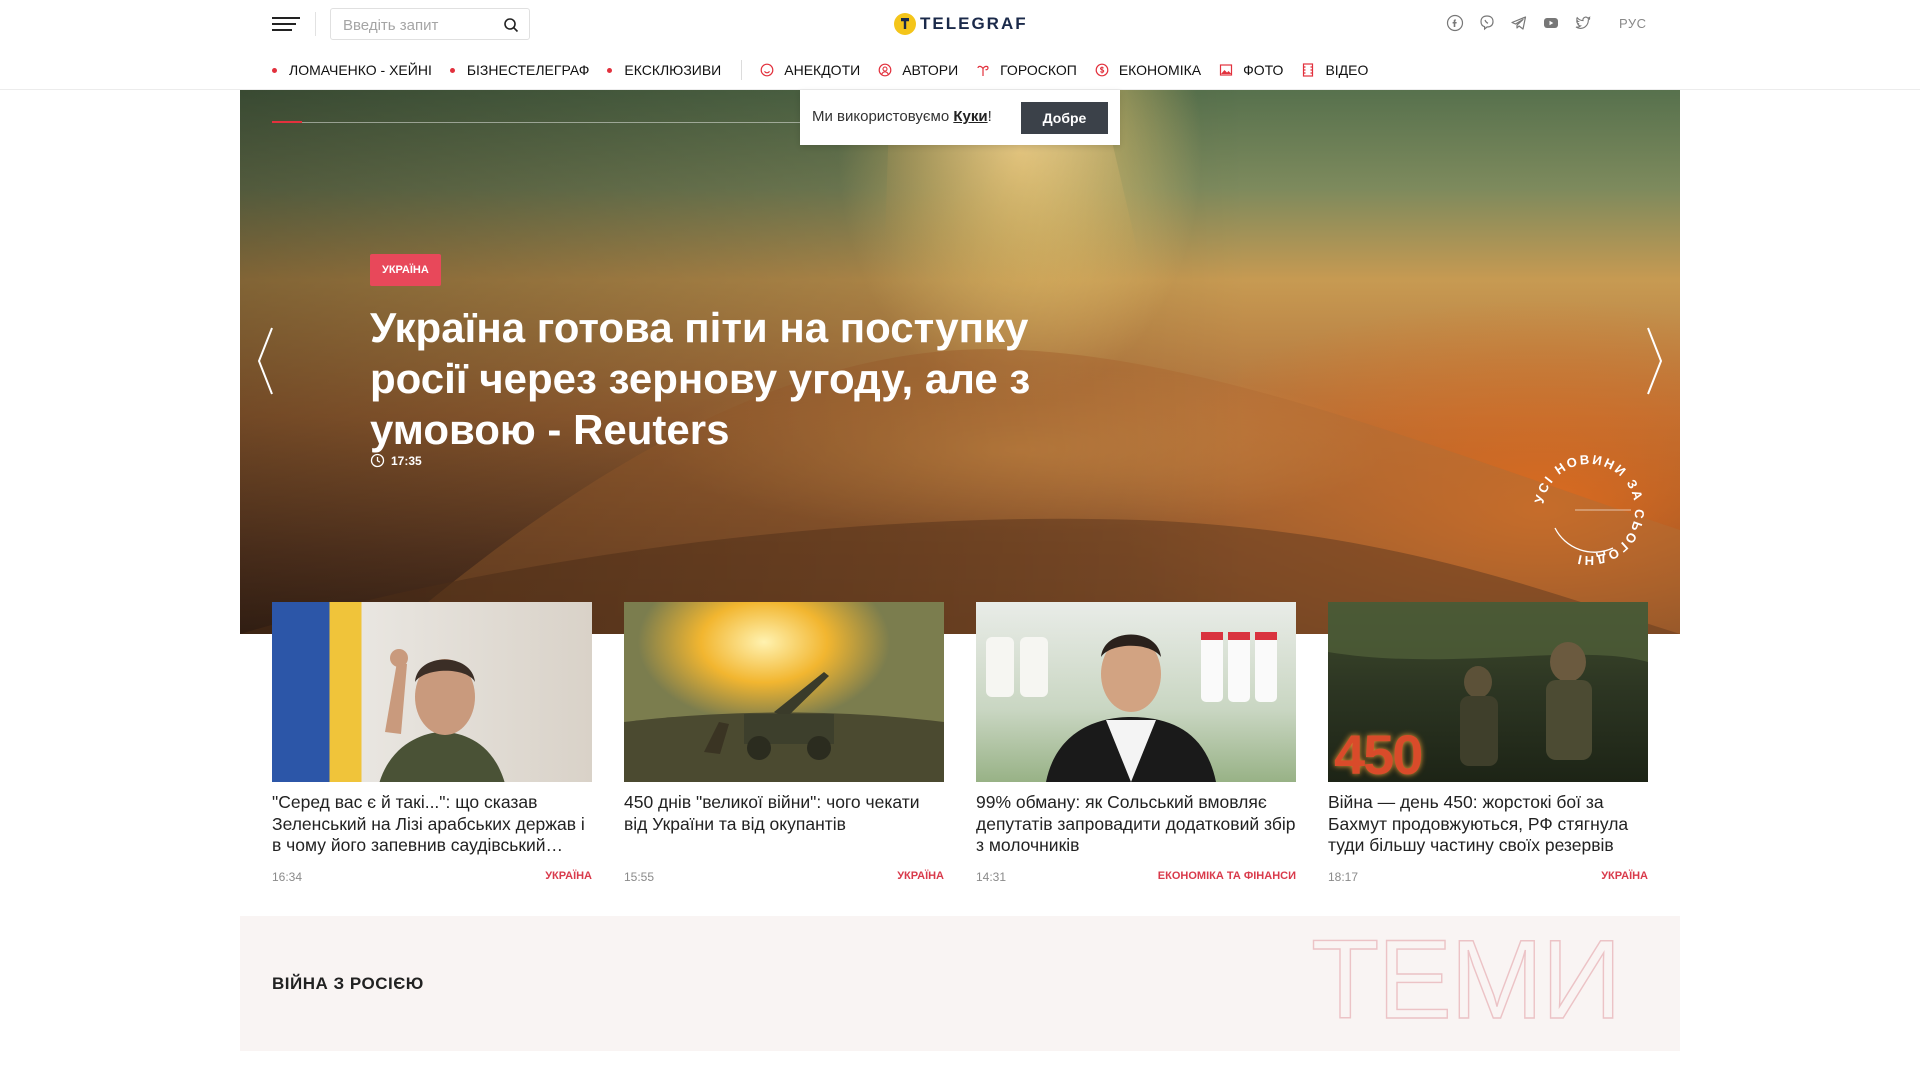 The width and height of the screenshot is (1920, 1080). I want to click on author-icon, so click(885, 70).